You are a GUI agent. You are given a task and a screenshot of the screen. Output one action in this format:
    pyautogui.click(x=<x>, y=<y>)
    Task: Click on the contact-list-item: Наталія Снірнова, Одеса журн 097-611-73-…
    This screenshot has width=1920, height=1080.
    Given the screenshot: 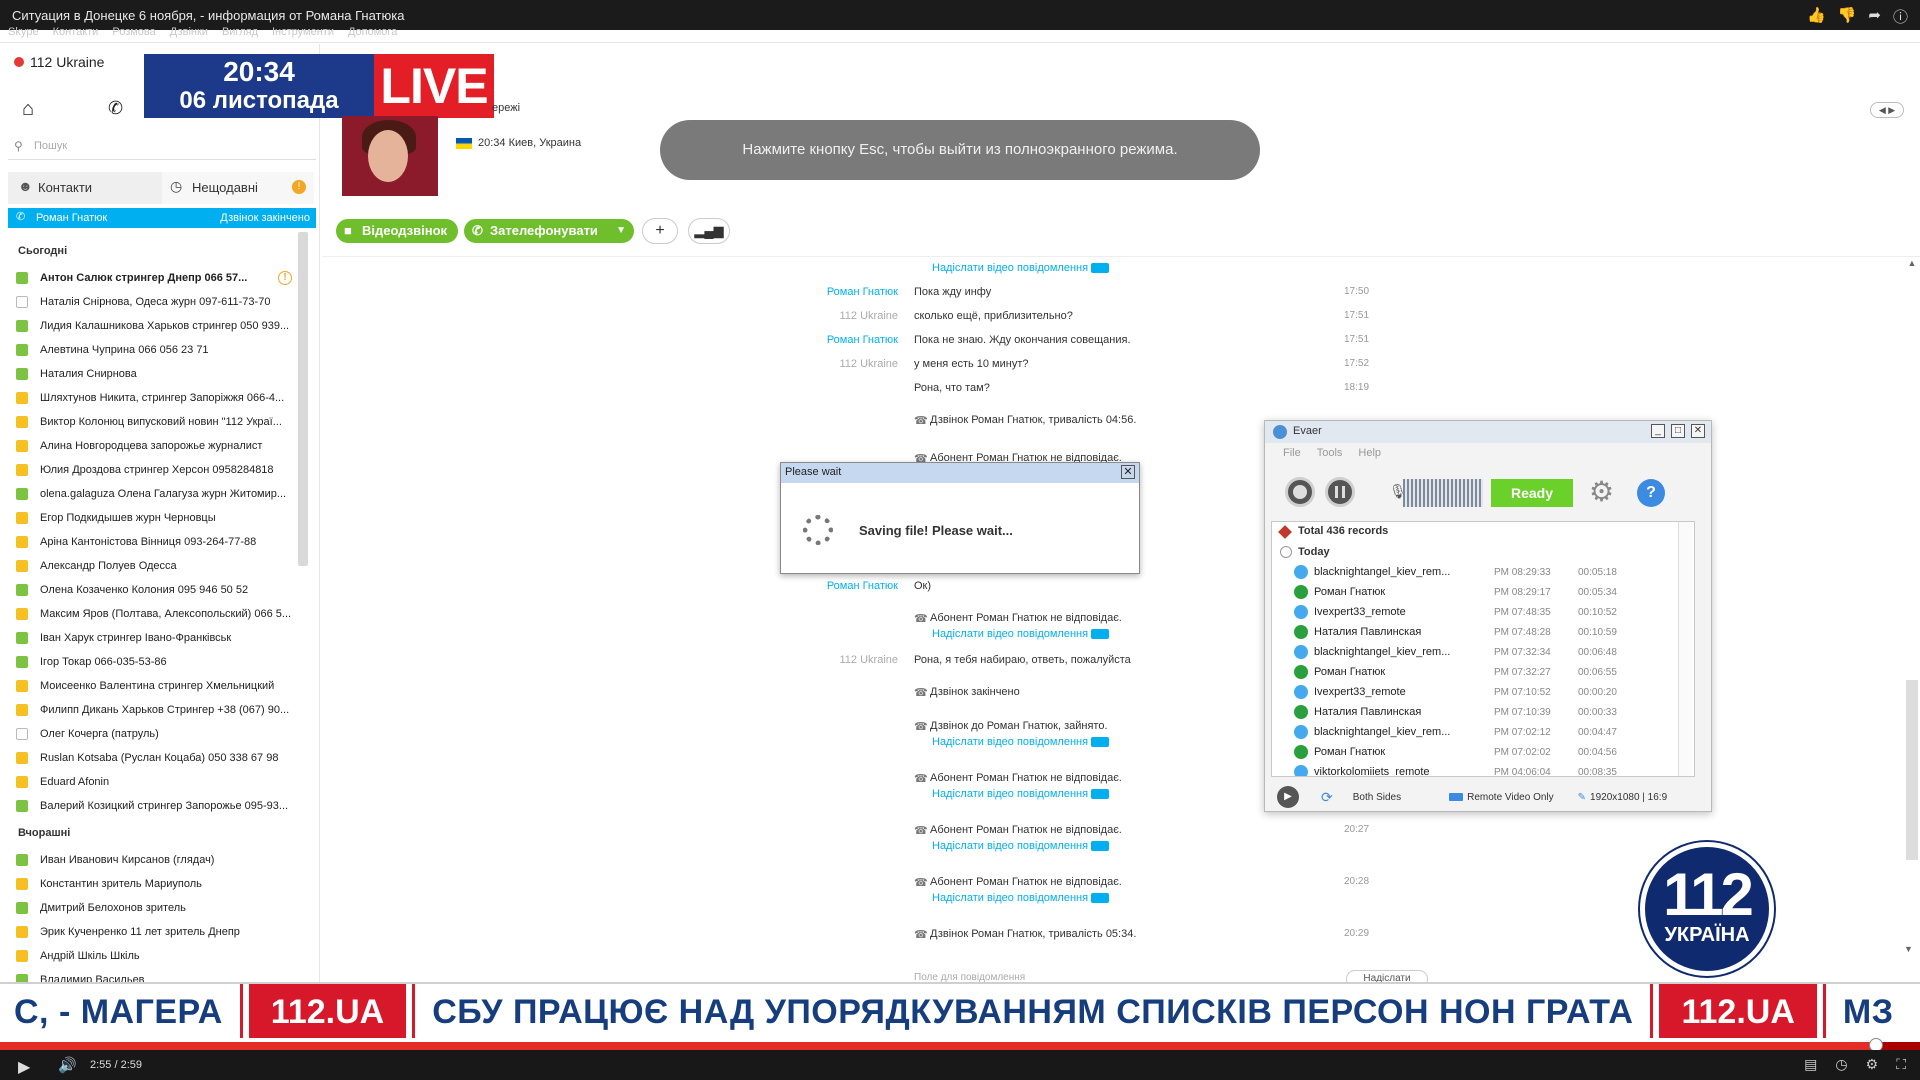 What is the action you would take?
    pyautogui.click(x=153, y=302)
    